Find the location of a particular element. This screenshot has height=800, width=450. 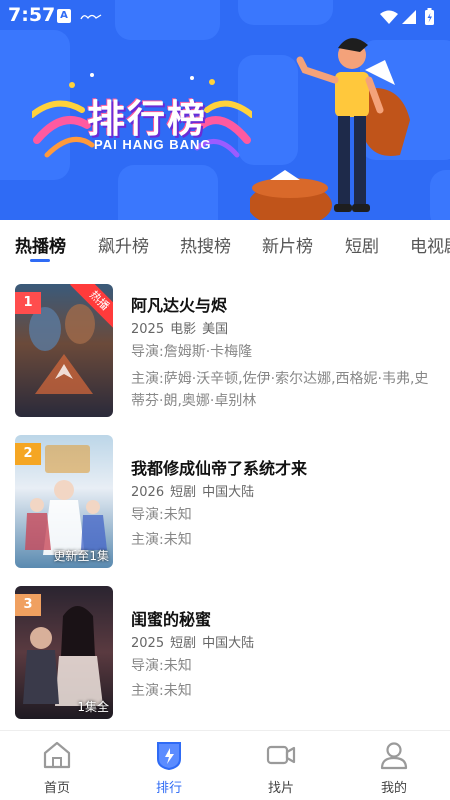

tab-short-drama: 短剧 is located at coordinates (362, 244).